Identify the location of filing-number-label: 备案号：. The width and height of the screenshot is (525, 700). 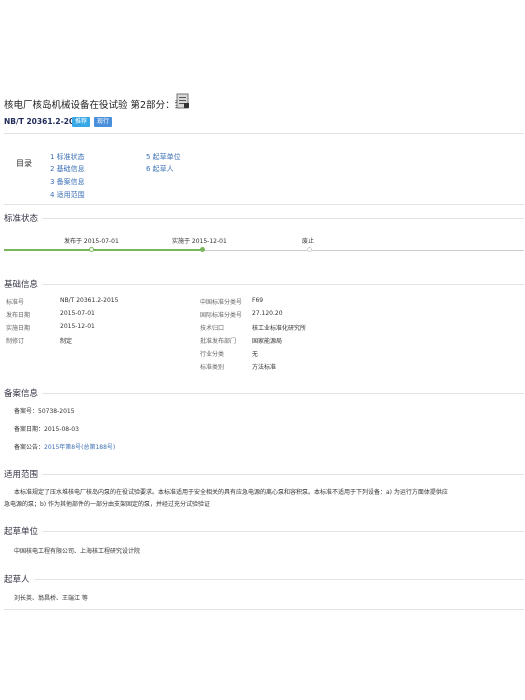
(26, 411).